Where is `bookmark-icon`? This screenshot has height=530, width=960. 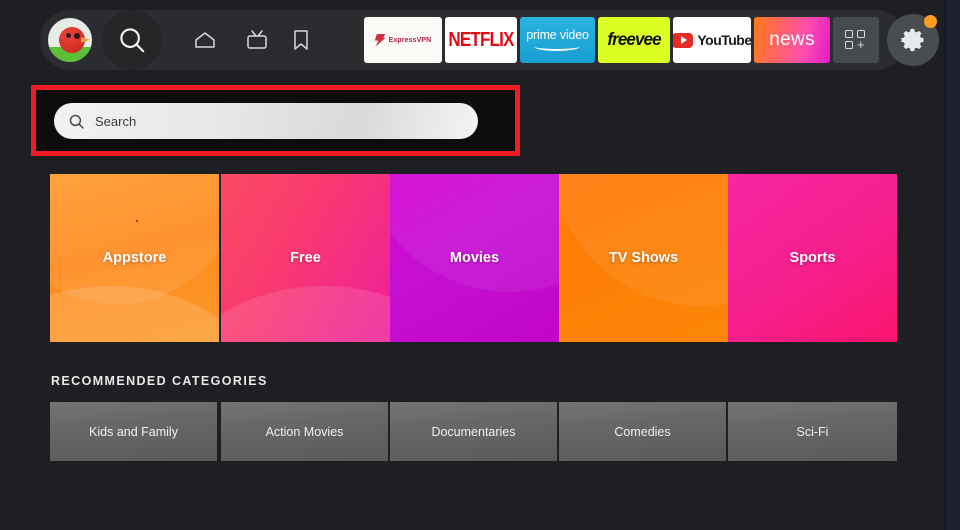 bookmark-icon is located at coordinates (301, 40).